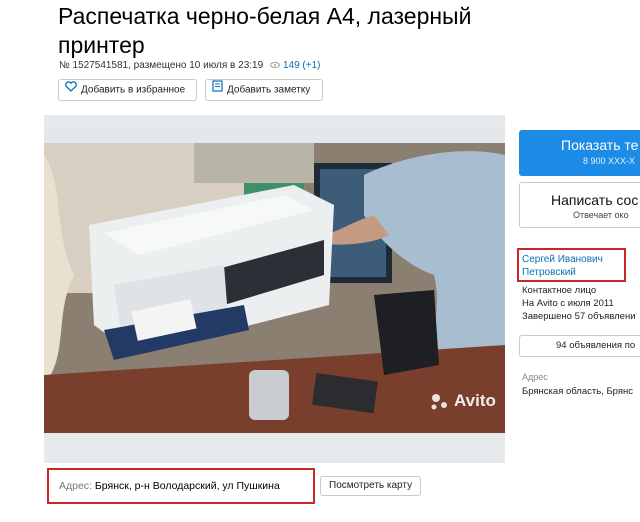  What do you see at coordinates (133, 90) in the screenshot?
I see `add-to-favorites-label: Добавить в избранное` at bounding box center [133, 90].